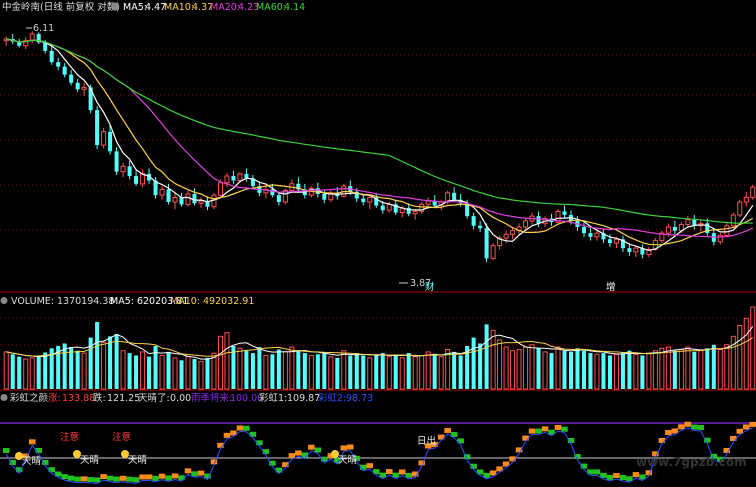 Image resolution: width=756 pixels, height=487 pixels. I want to click on sunny-value: 0.00, so click(180, 398).